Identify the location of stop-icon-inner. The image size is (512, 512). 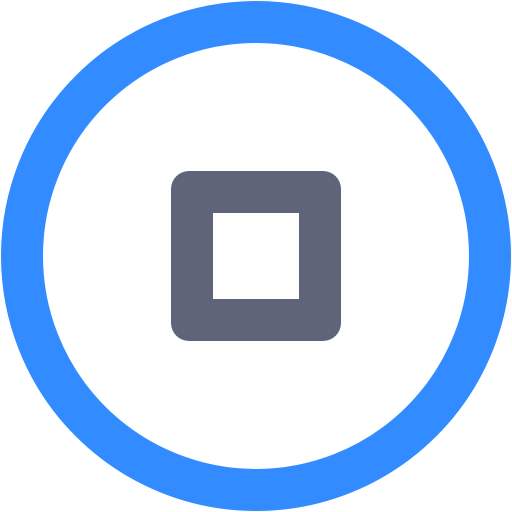
(256, 256).